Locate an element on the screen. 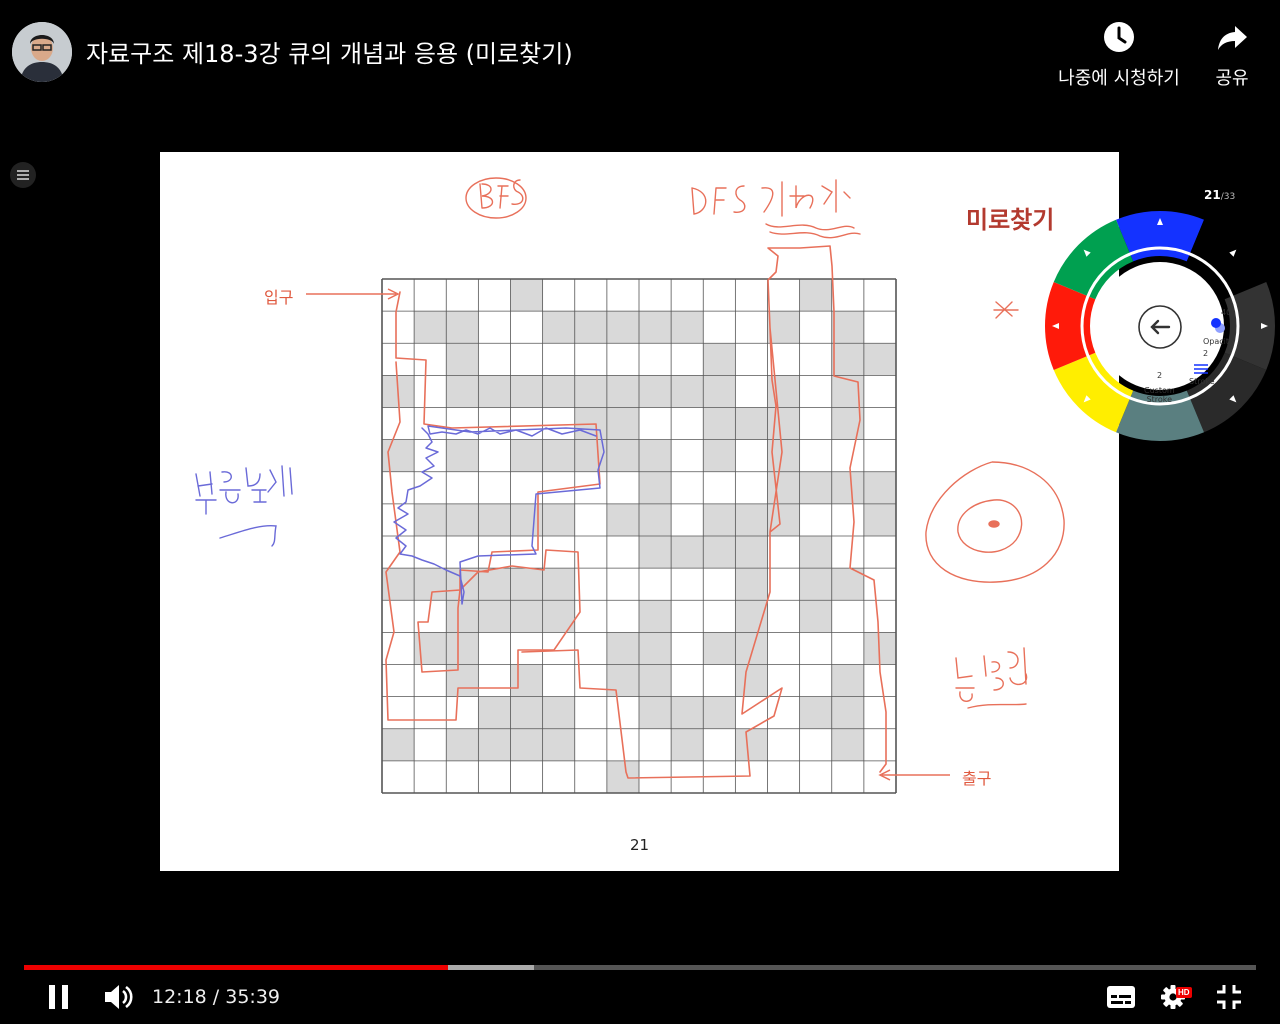  subtitles-button is located at coordinates (1121, 999).